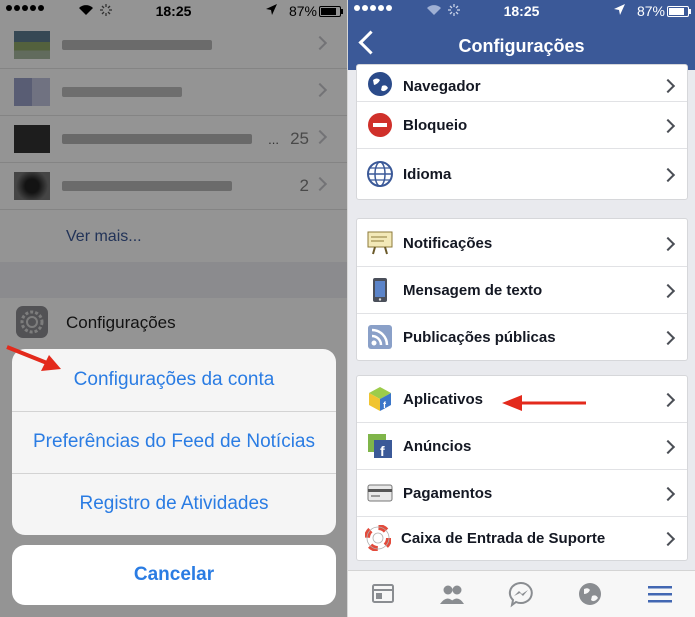  What do you see at coordinates (437, 446) in the screenshot?
I see `settings-row-label: Anúncios` at bounding box center [437, 446].